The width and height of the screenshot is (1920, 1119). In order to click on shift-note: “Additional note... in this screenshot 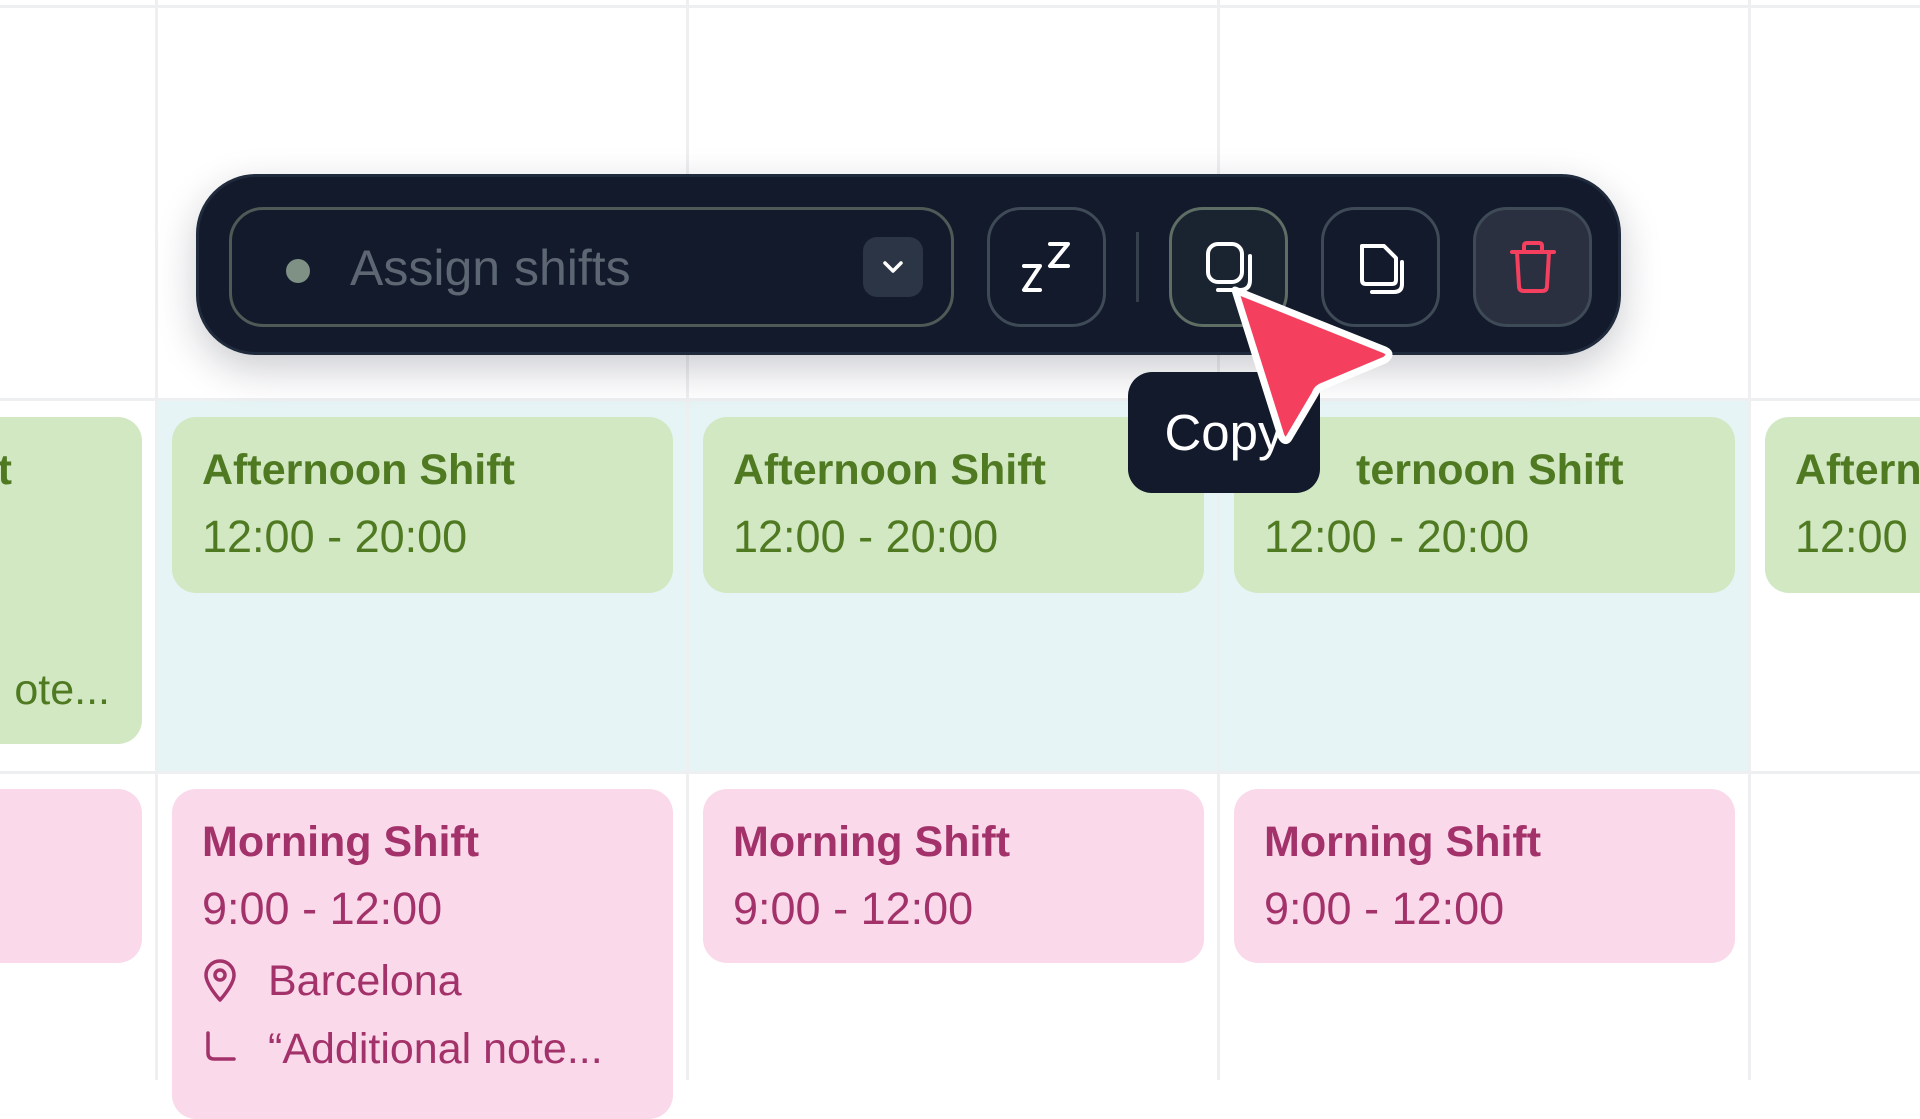, I will do `click(422, 1049)`.